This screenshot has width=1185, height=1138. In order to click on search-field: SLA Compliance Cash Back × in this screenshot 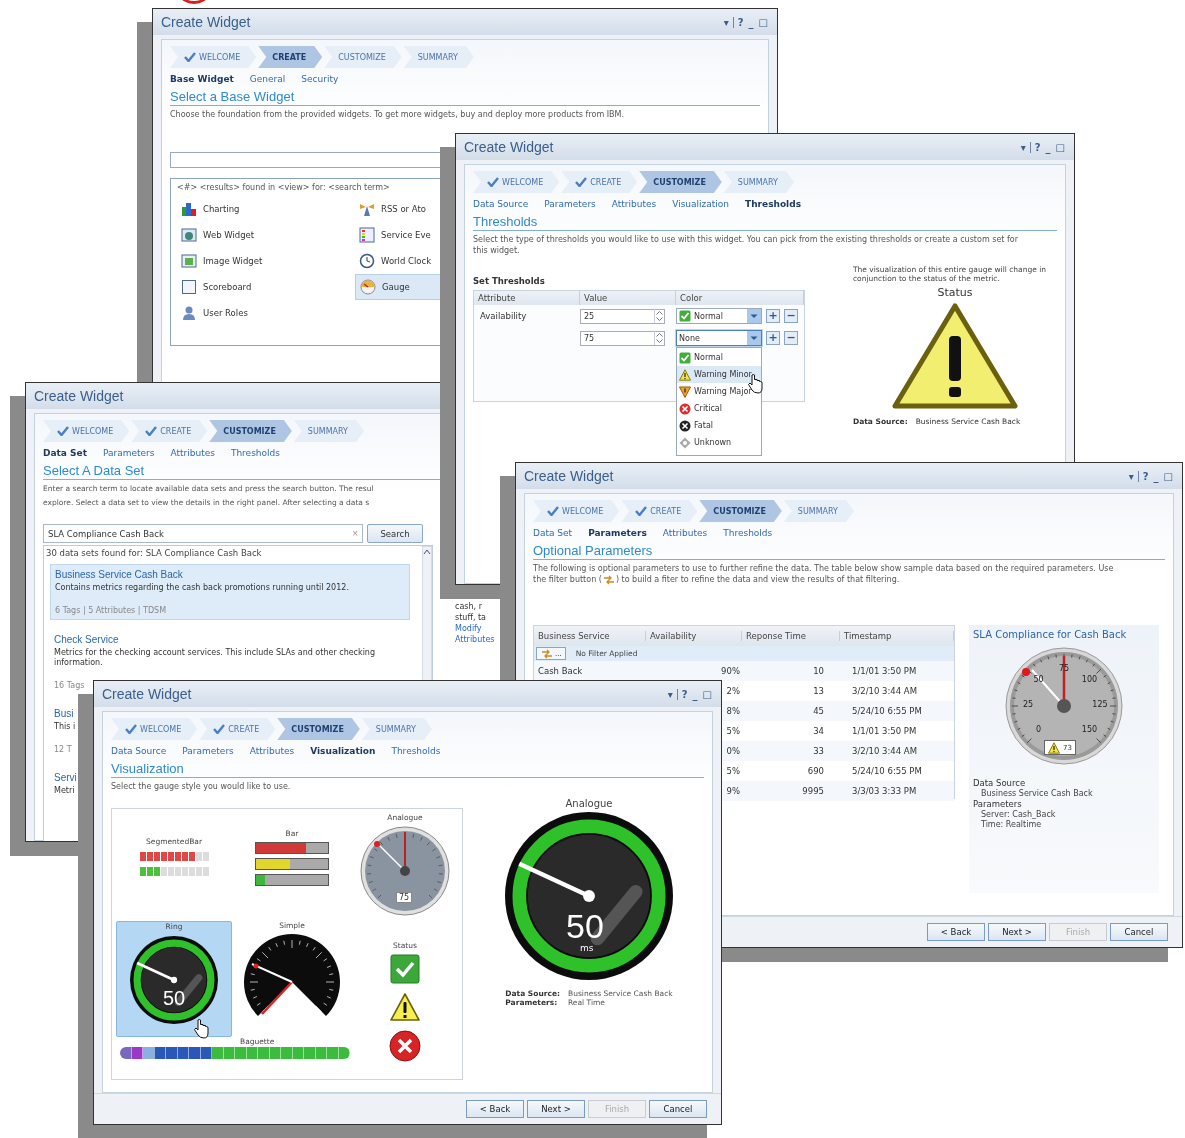, I will do `click(203, 533)`.